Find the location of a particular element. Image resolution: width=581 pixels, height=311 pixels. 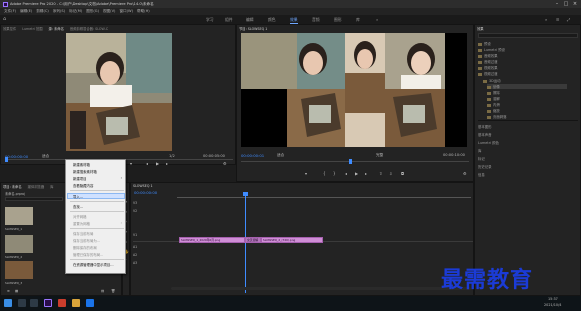

program-settings-icon: ⚙ is located at coordinates (465, 173).